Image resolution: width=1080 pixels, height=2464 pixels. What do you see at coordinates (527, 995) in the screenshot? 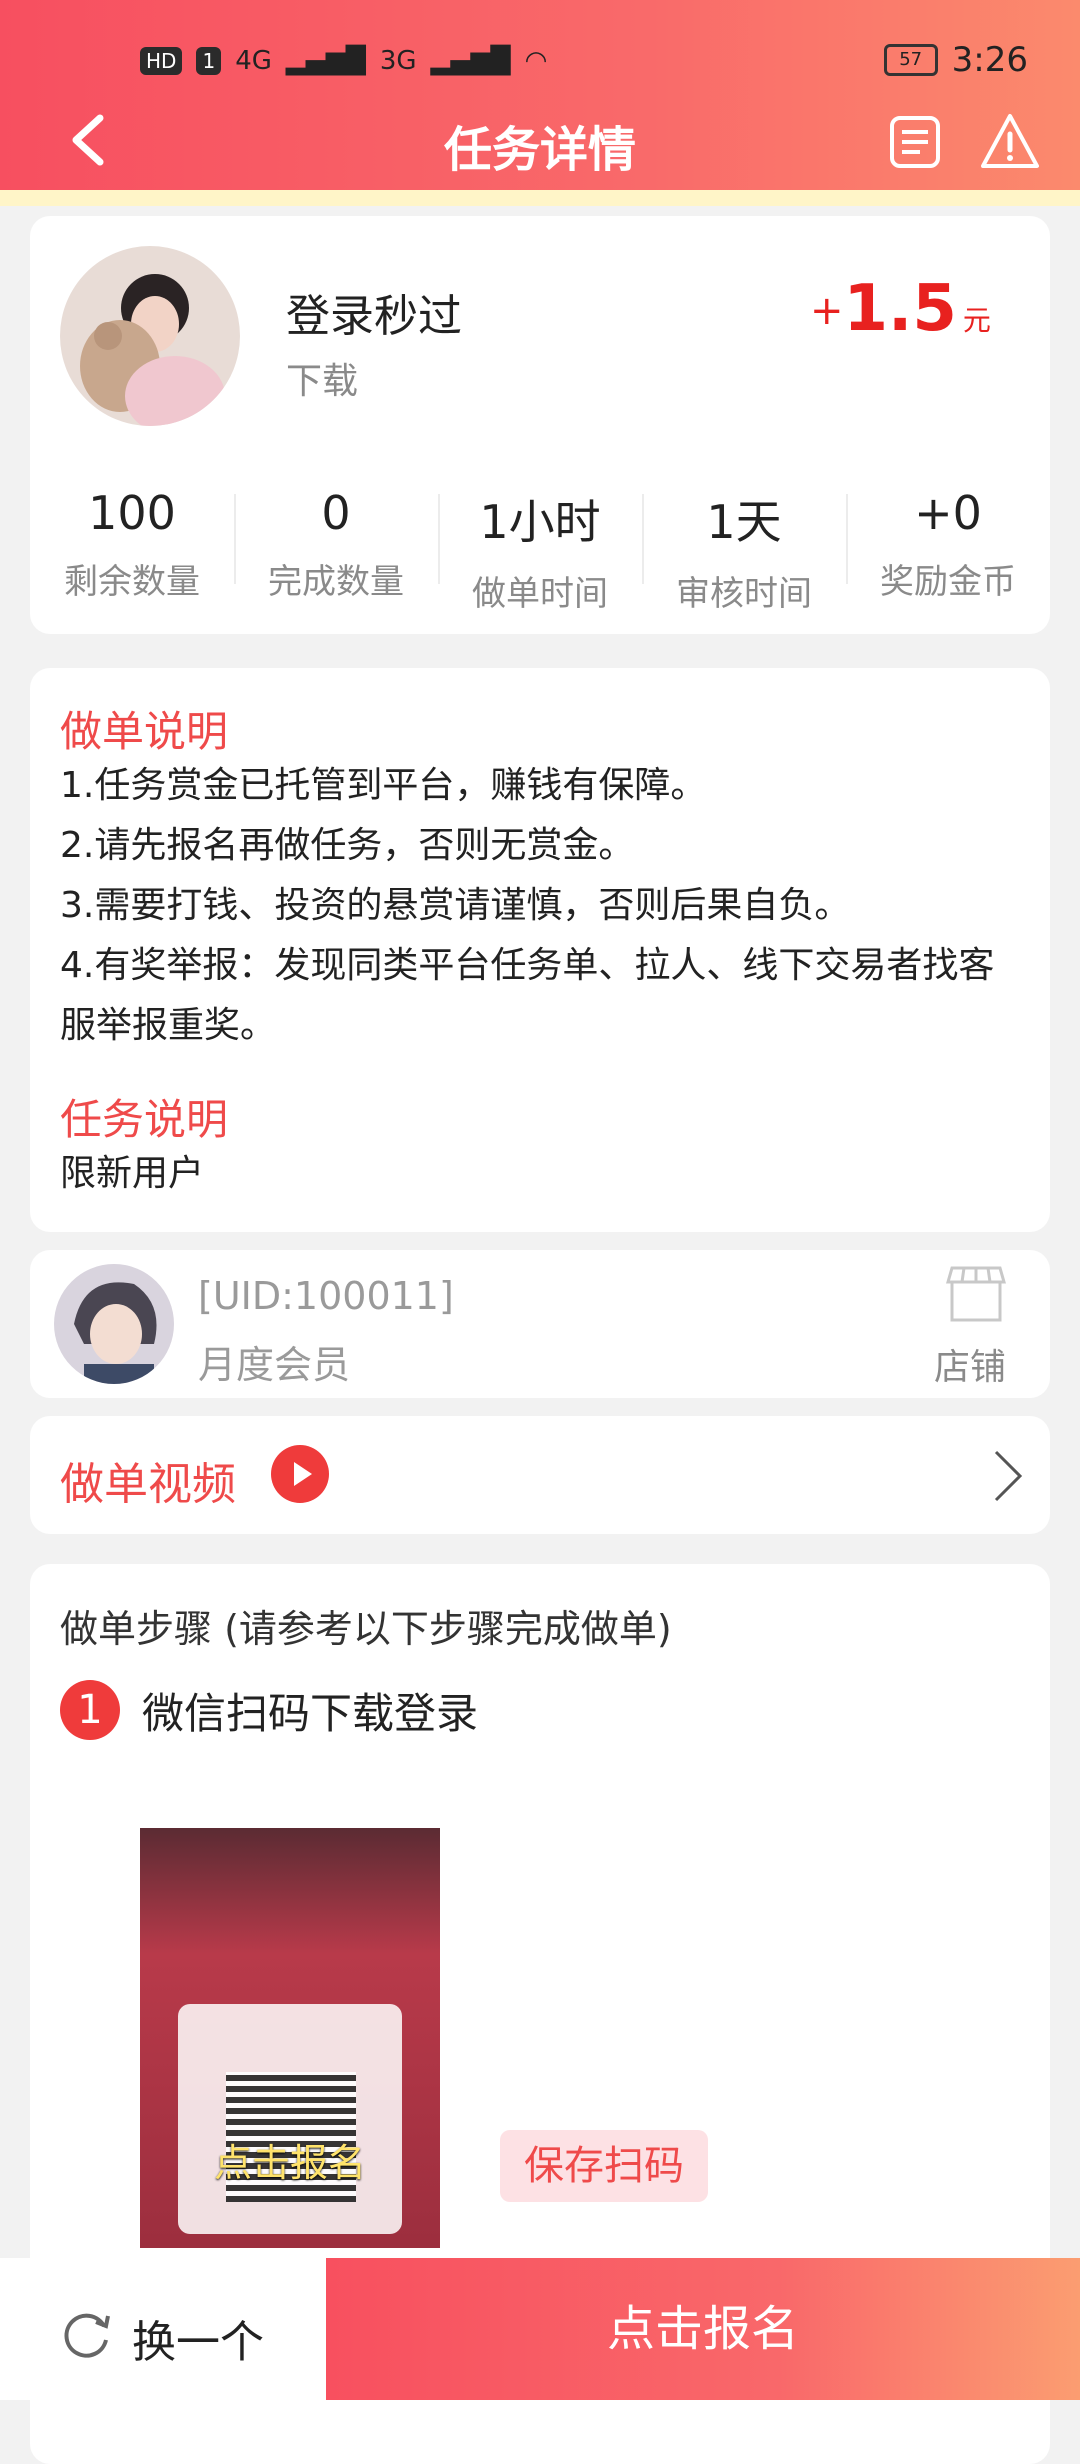
I see `rule-item: 4.有奖举报：发现同类平台任务单、拉人、线下交易者找客服举报重奖。` at bounding box center [527, 995].